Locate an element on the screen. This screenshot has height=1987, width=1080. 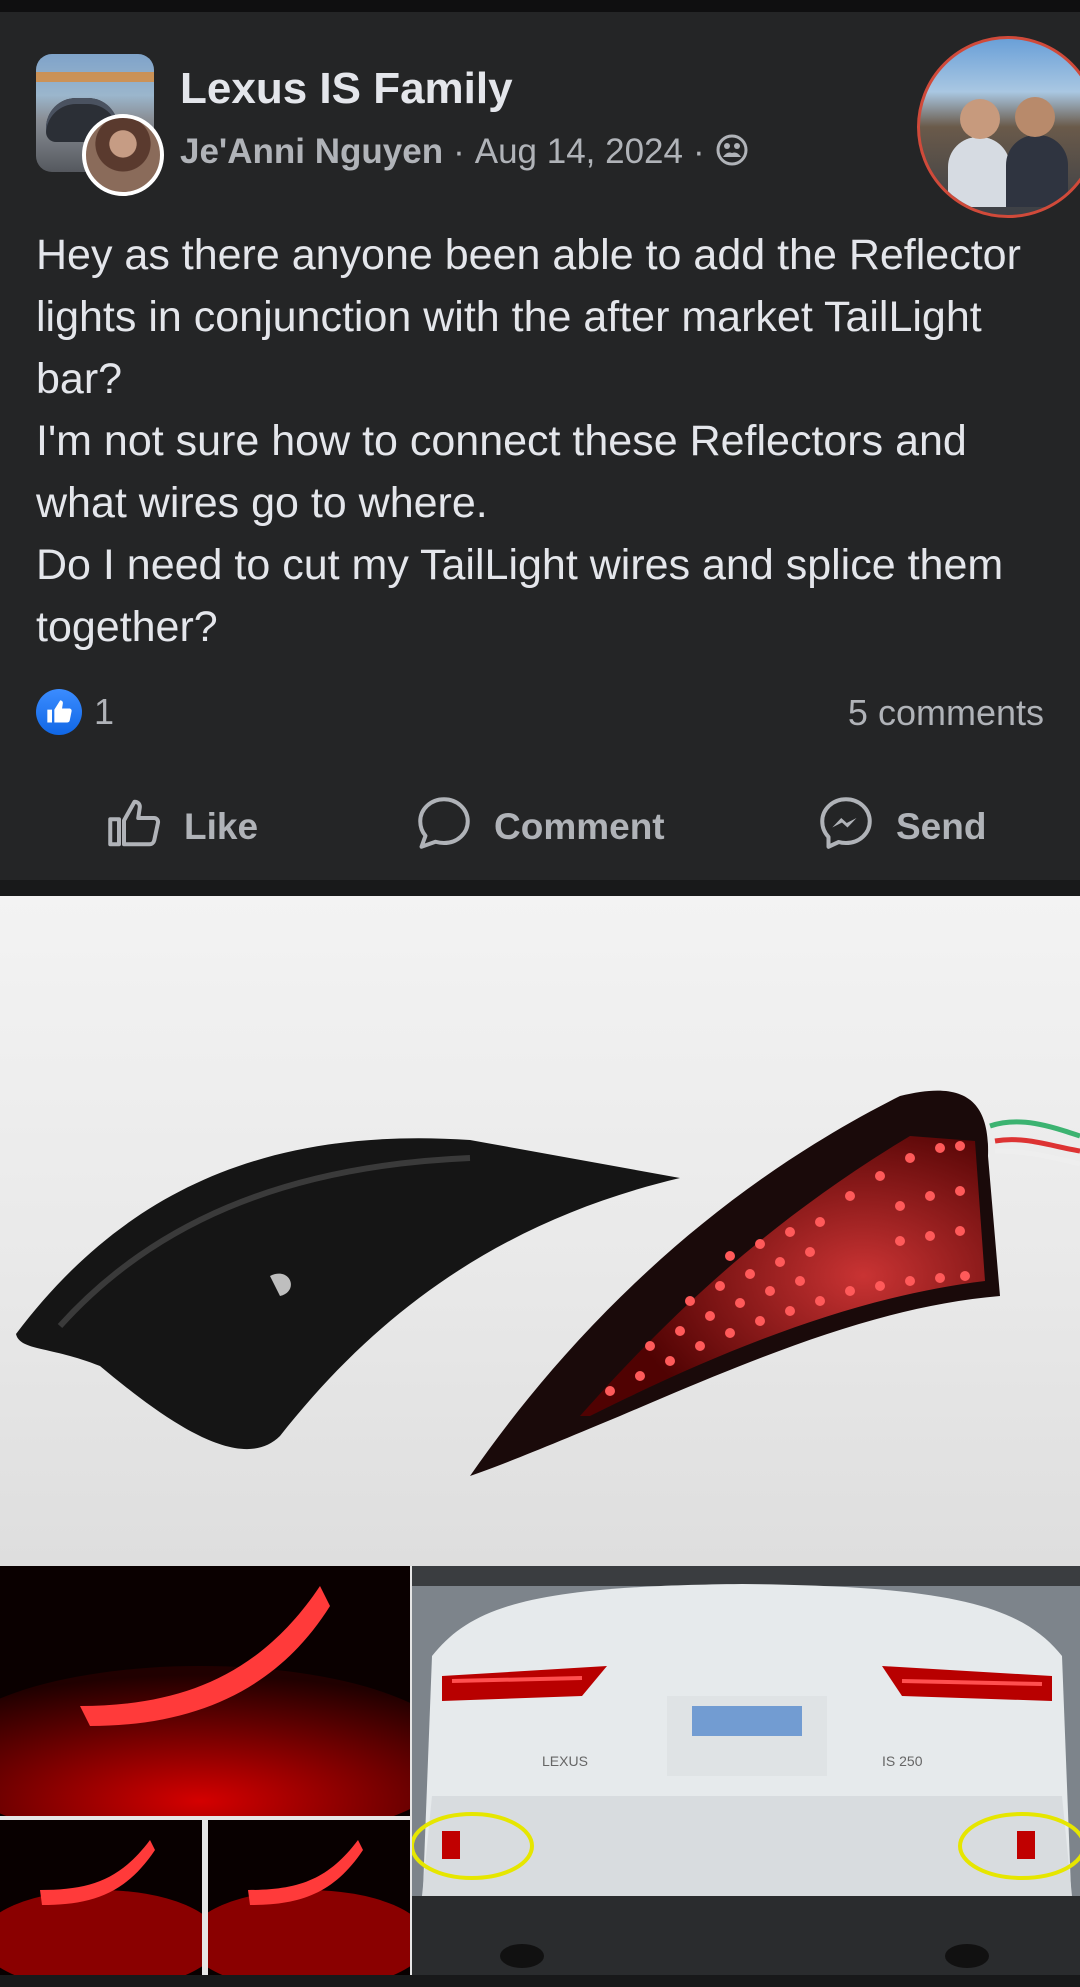
lexus-rear-photo: LEXUS IS 250 is located at coordinates (746, 1770).